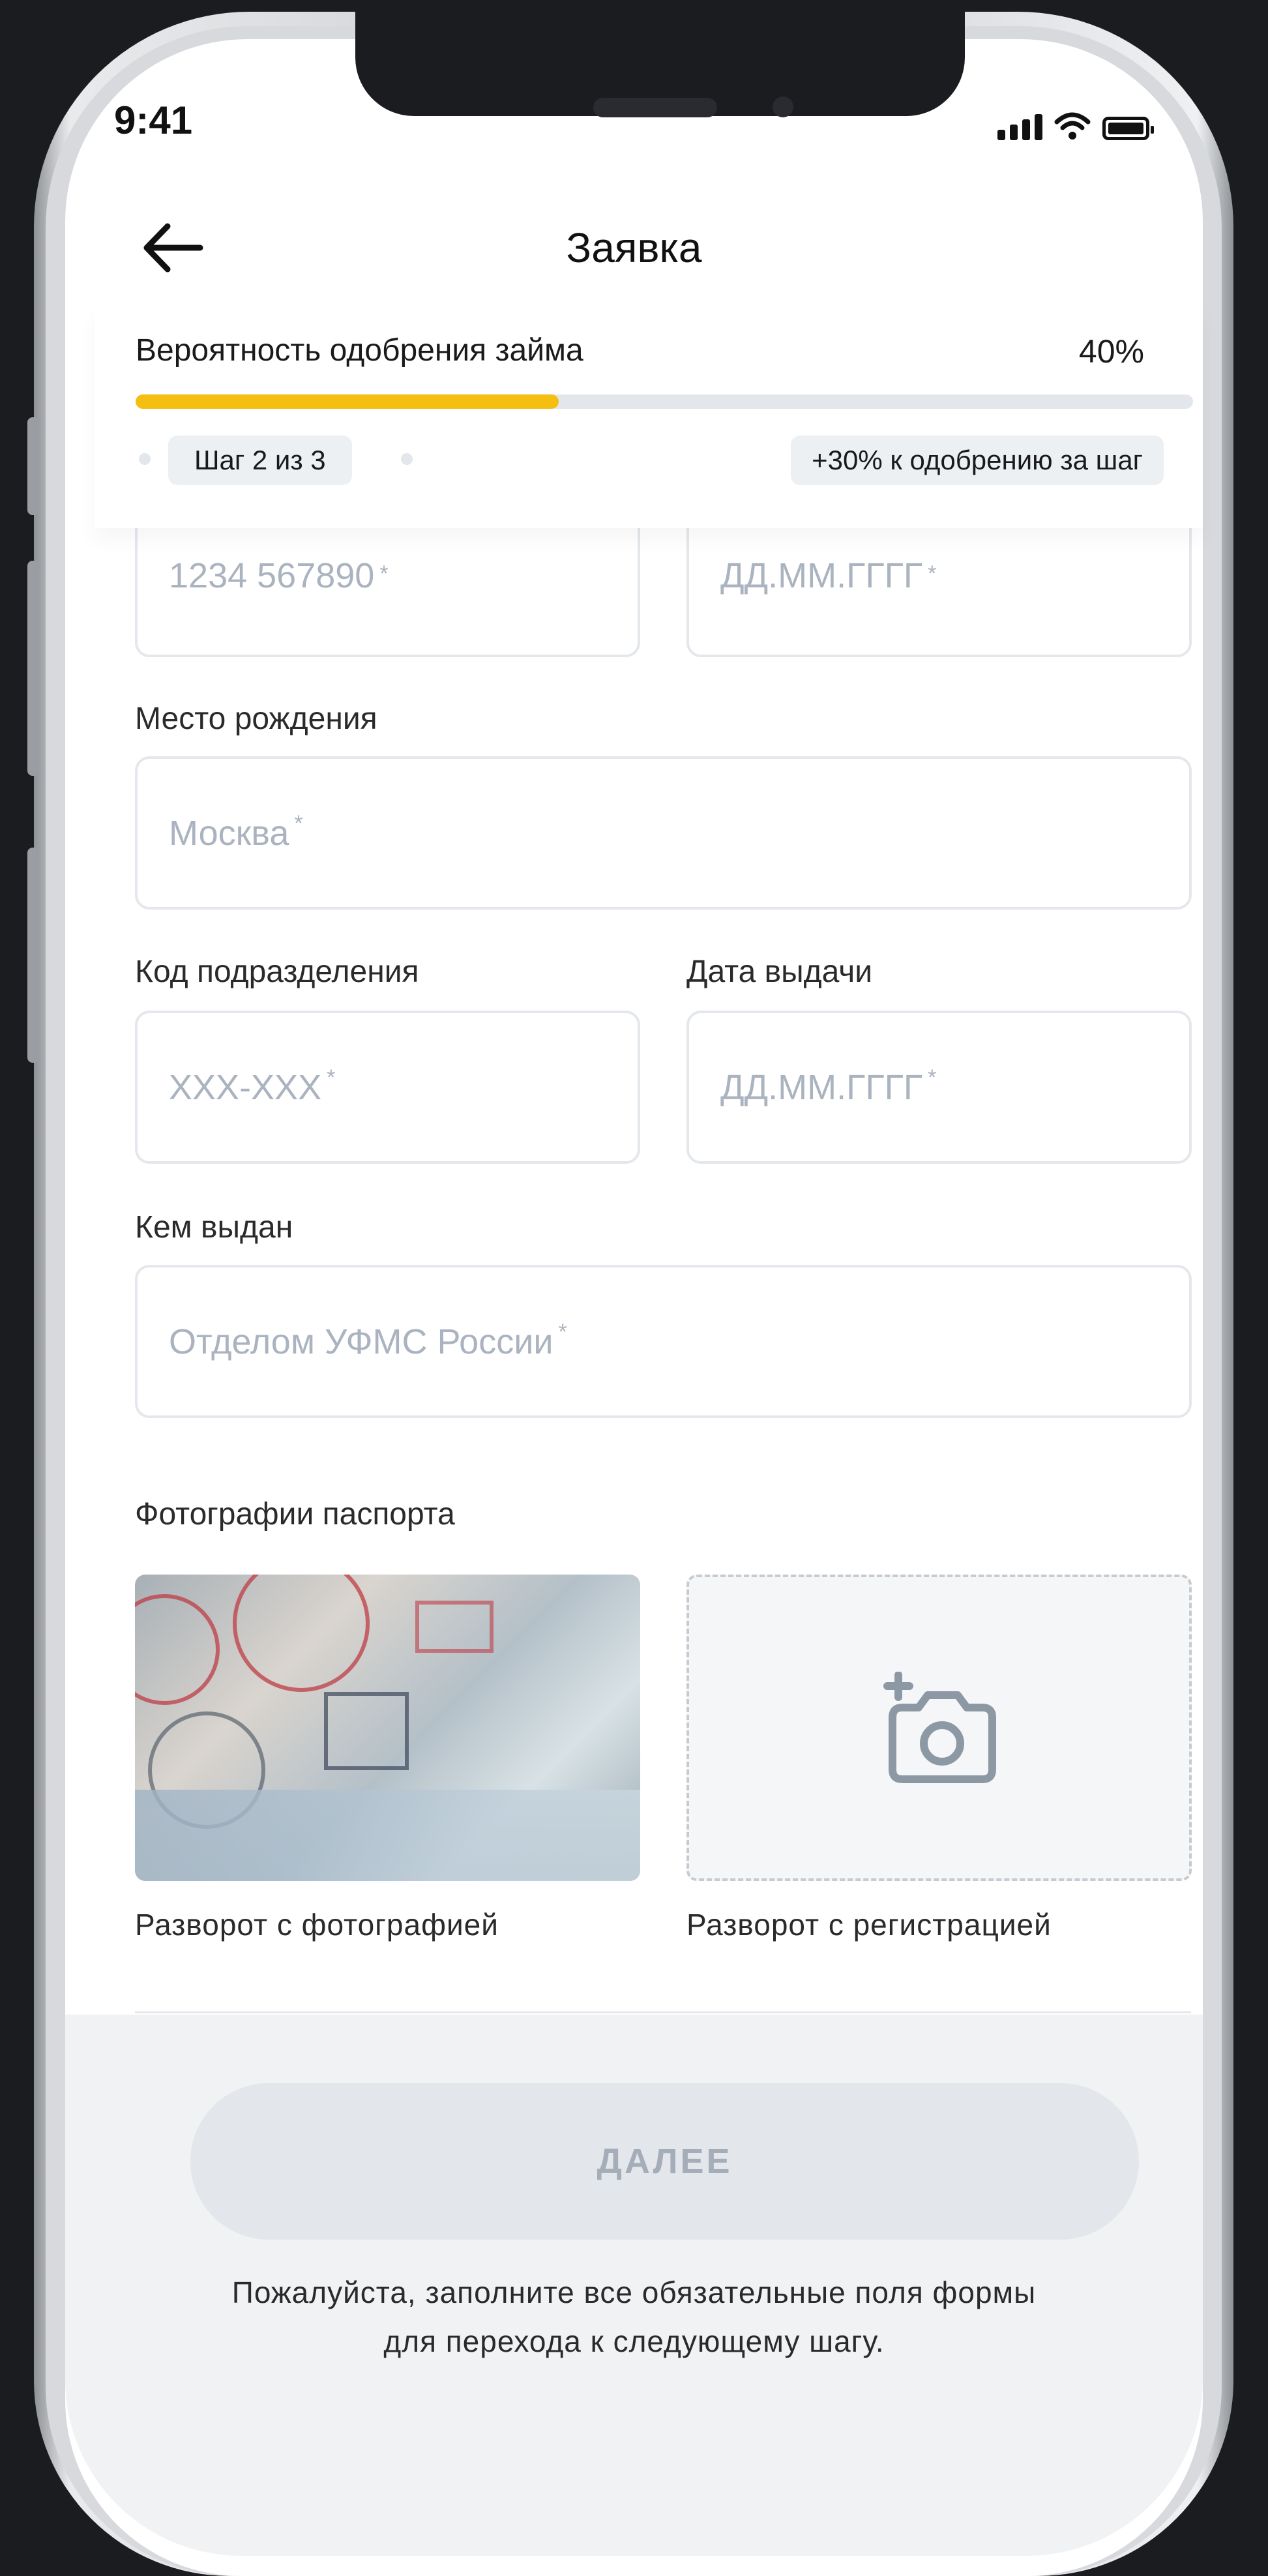 This screenshot has height=2576, width=1268. I want to click on battery-icon, so click(1128, 128).